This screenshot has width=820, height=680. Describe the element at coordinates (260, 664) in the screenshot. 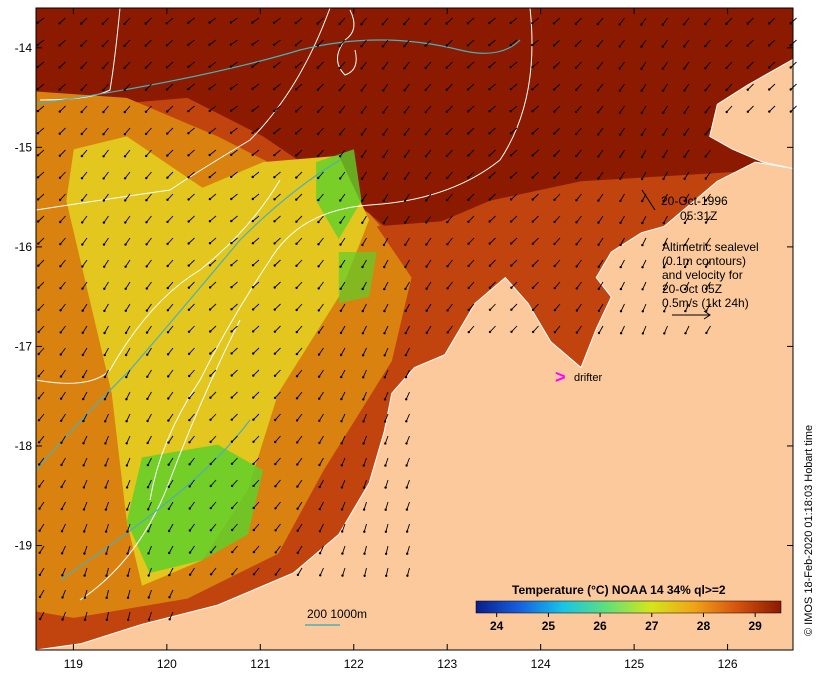

I see `x-tick-label: 121` at that location.